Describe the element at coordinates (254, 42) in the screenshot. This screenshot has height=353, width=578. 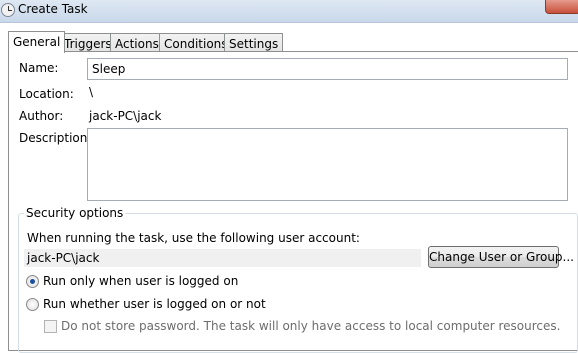
I see `tab-settings: Settings` at that location.